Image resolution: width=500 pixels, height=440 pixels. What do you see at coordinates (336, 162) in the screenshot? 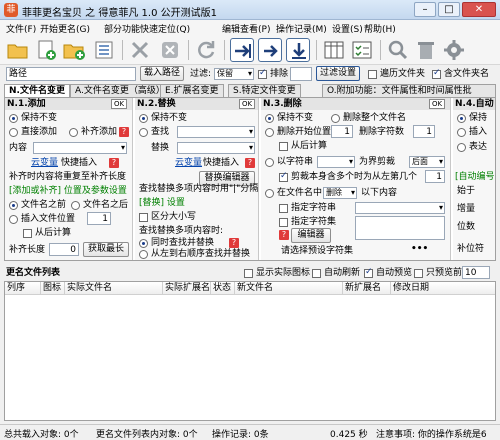
I see `by-char-dropdown` at bounding box center [336, 162].